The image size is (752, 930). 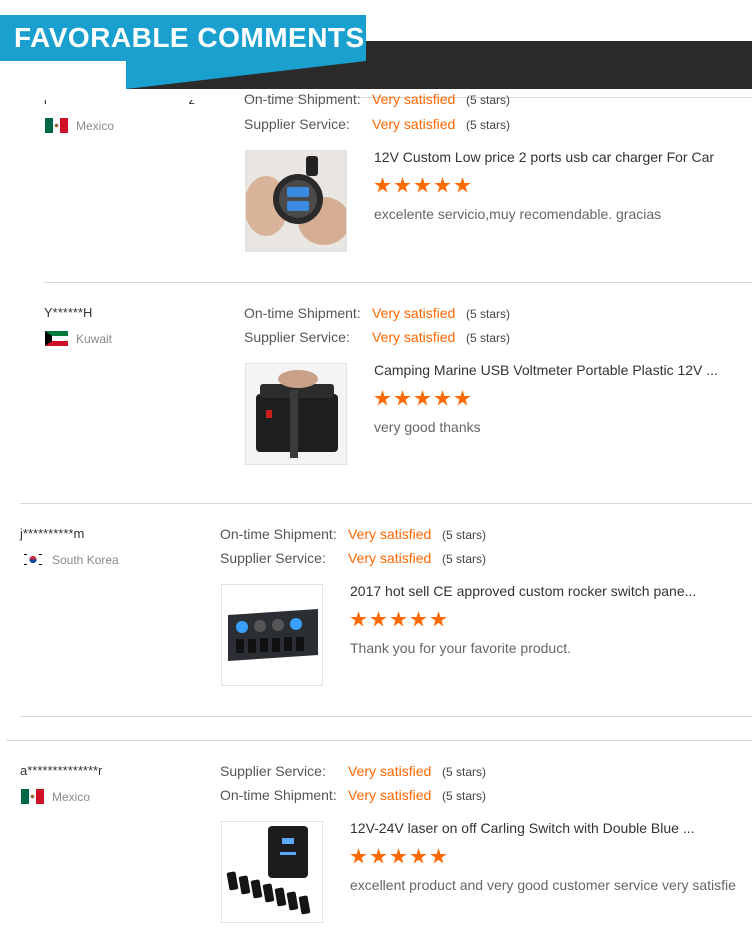 What do you see at coordinates (460, 648) in the screenshot?
I see `review-comment: Thank you for your favorite product.` at bounding box center [460, 648].